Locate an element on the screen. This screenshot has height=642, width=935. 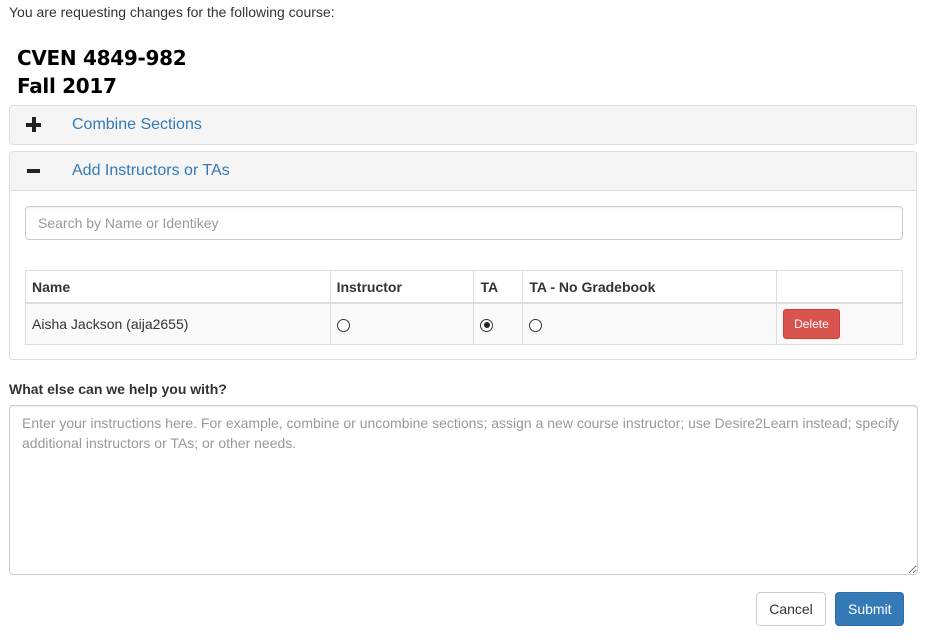
ta-no-gradebook-cell is located at coordinates (650, 323).